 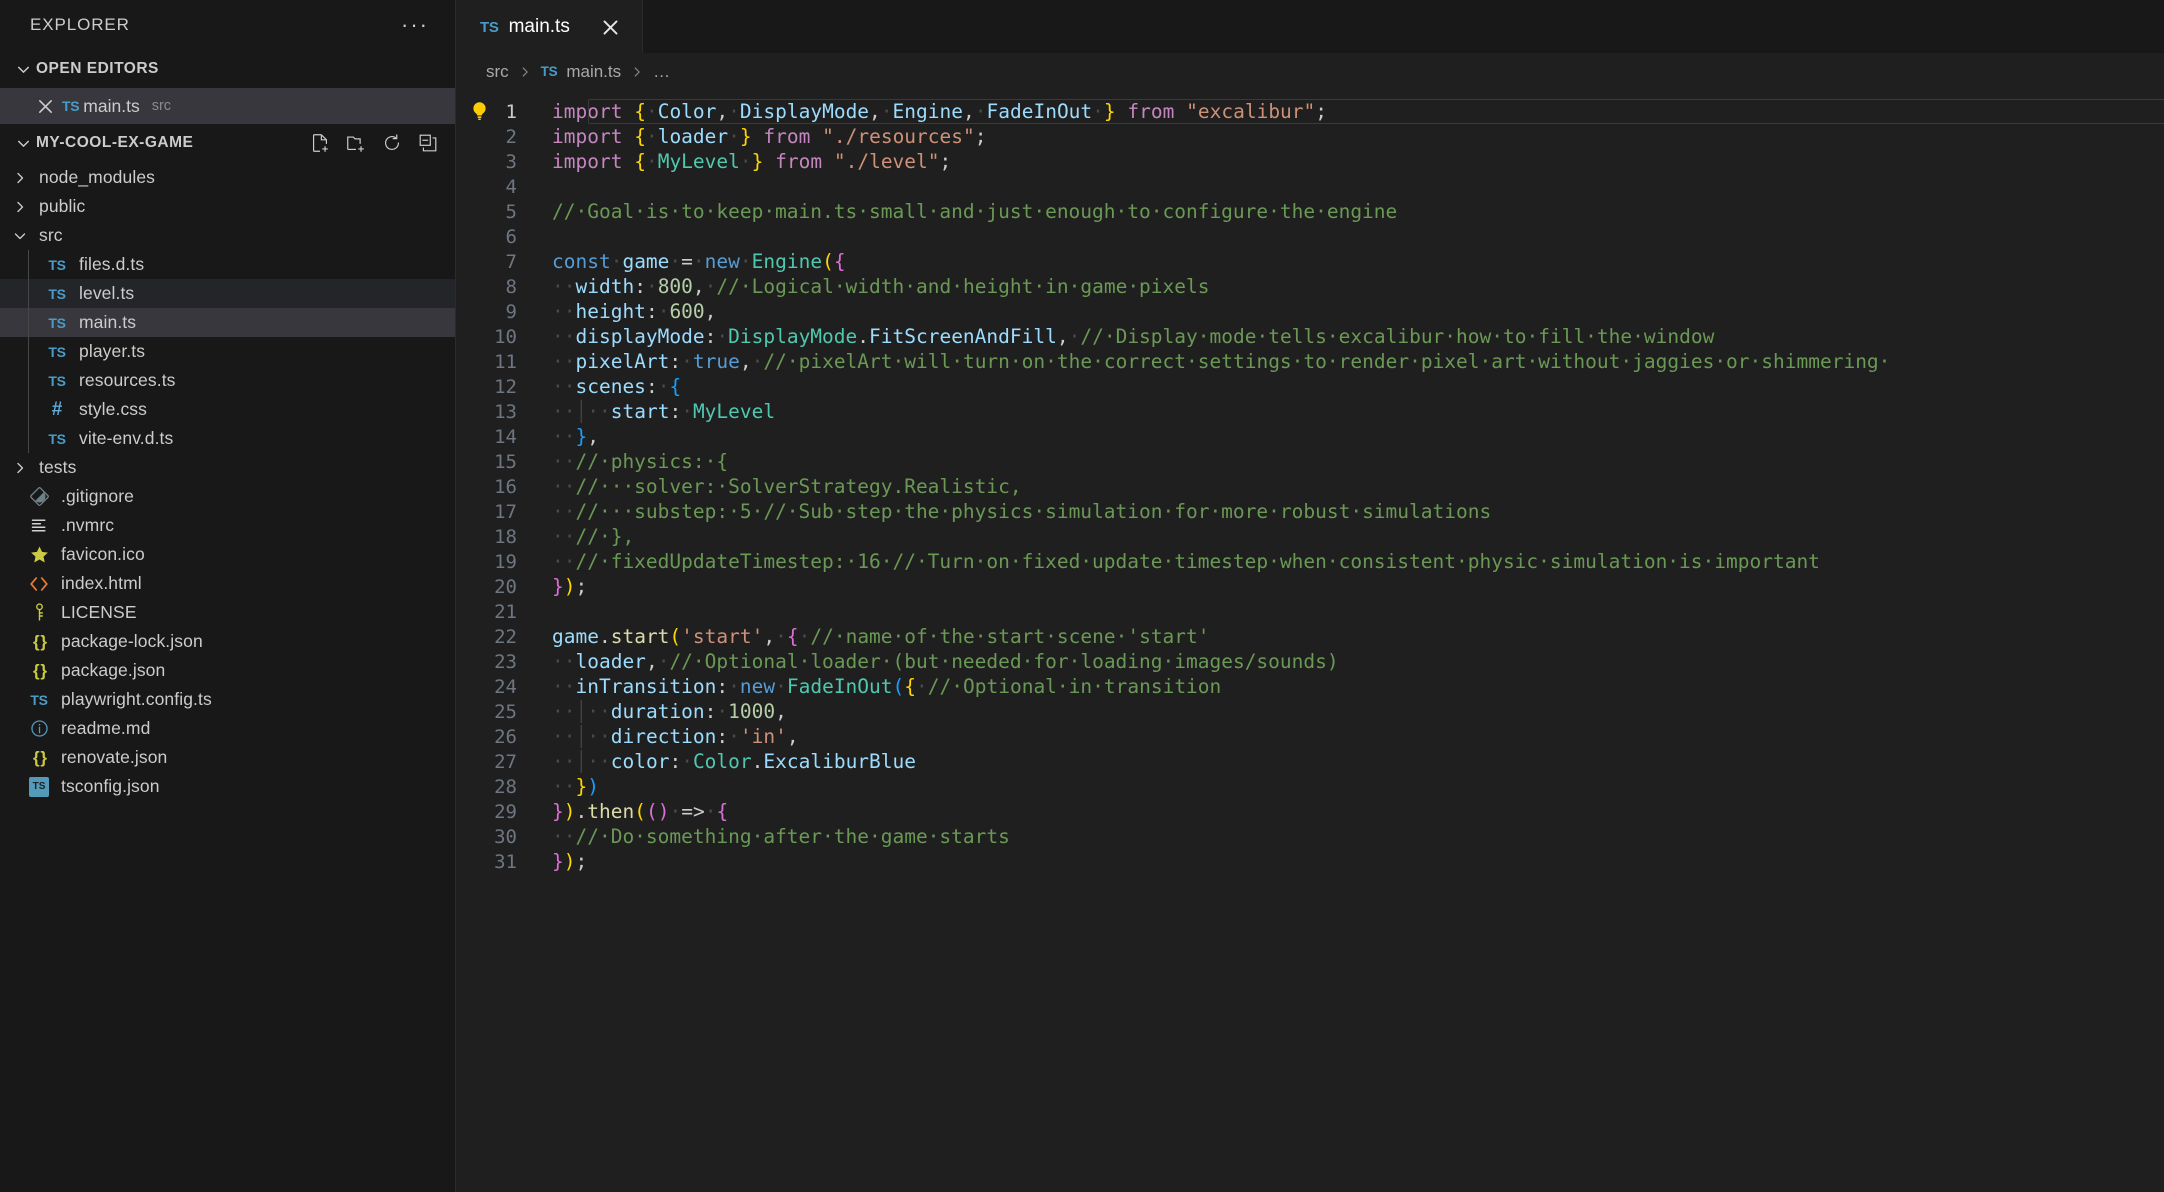 What do you see at coordinates (227, 467) in the screenshot?
I see `tree-item-tests: tests` at bounding box center [227, 467].